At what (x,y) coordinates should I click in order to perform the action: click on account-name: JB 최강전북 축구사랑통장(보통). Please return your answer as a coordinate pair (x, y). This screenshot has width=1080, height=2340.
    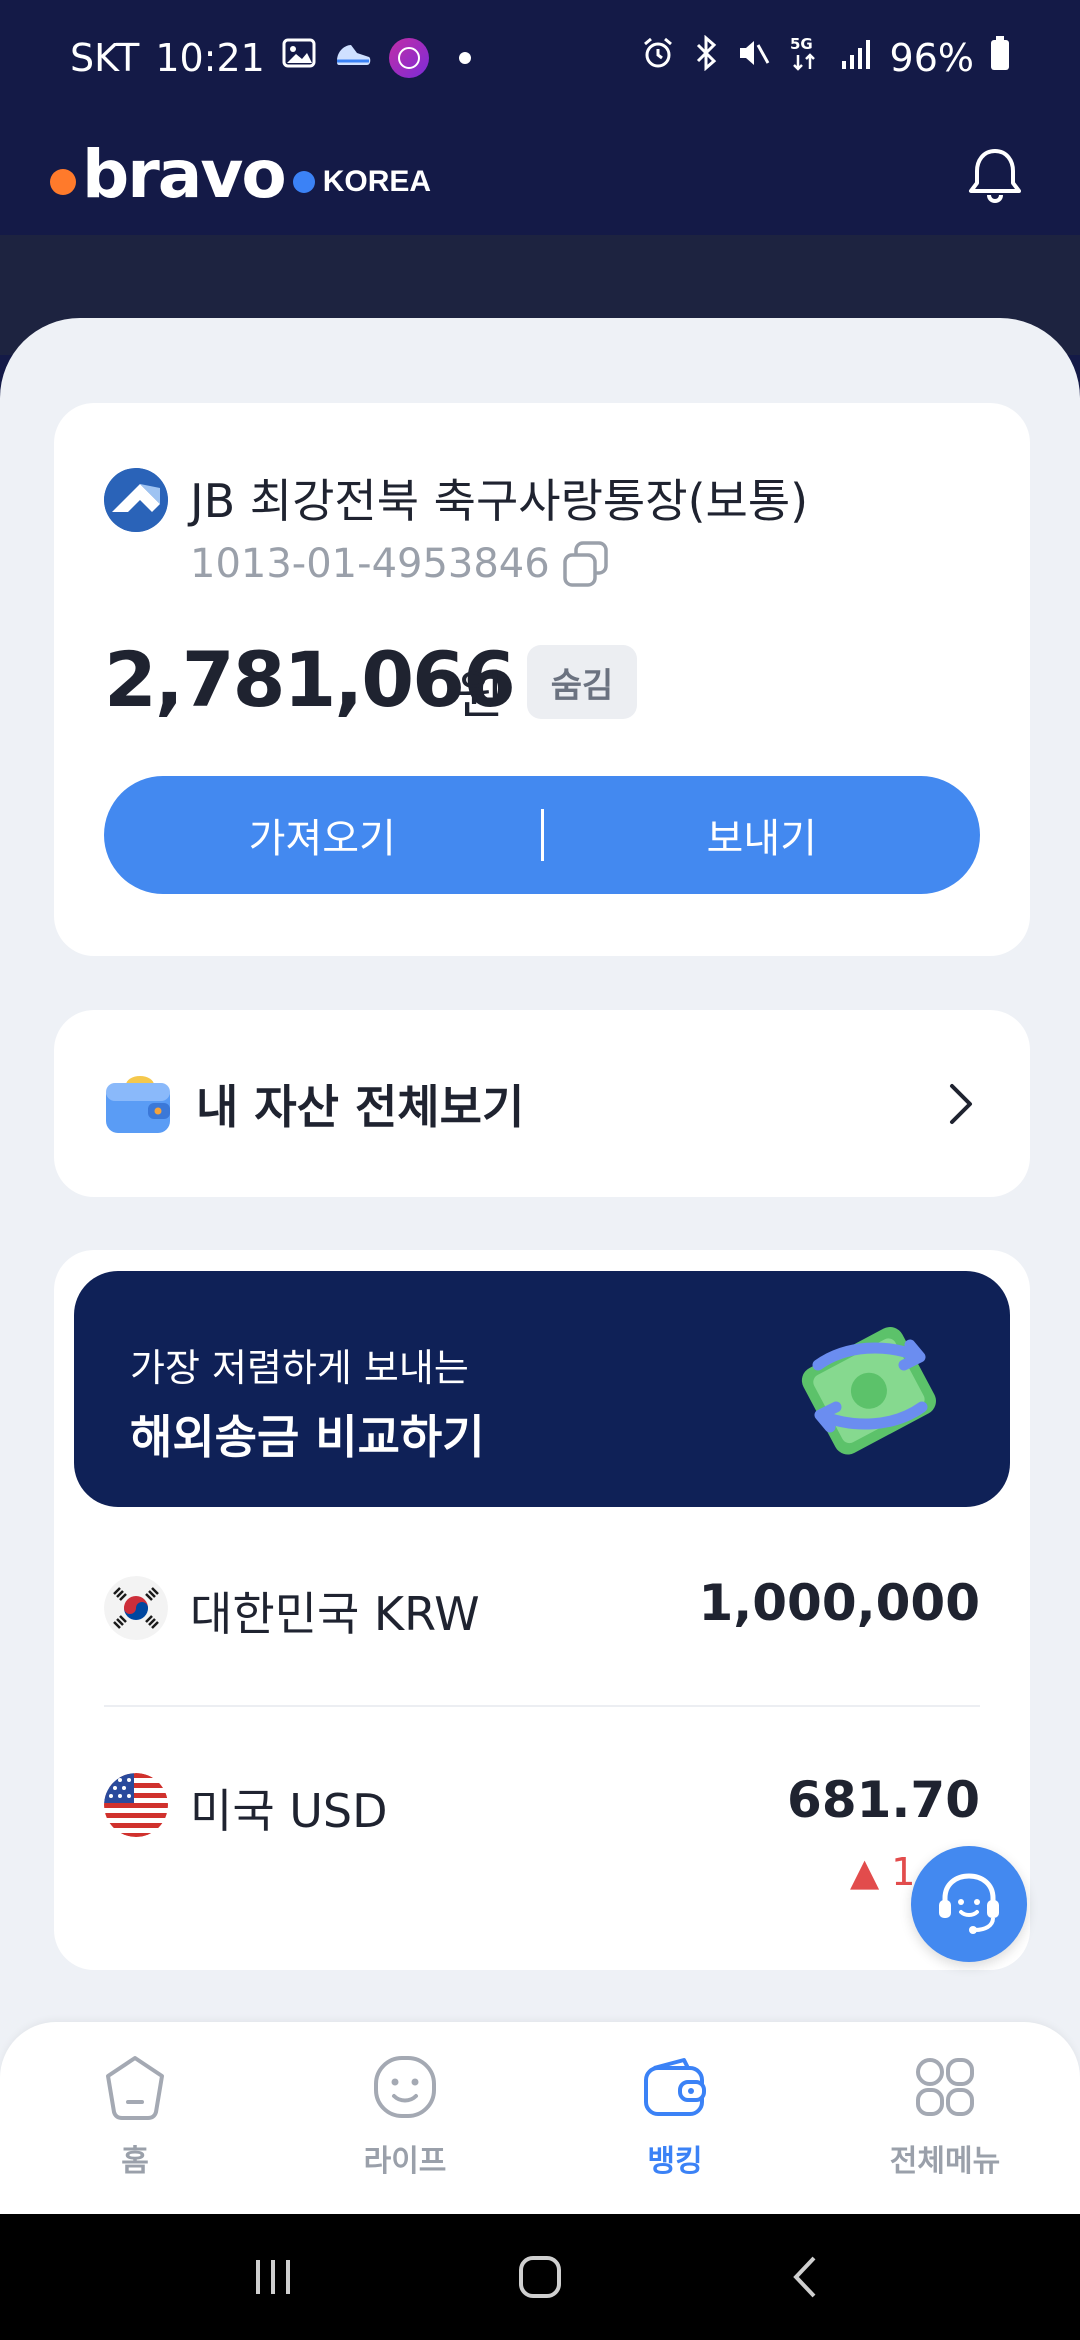
    Looking at the image, I should click on (499, 501).